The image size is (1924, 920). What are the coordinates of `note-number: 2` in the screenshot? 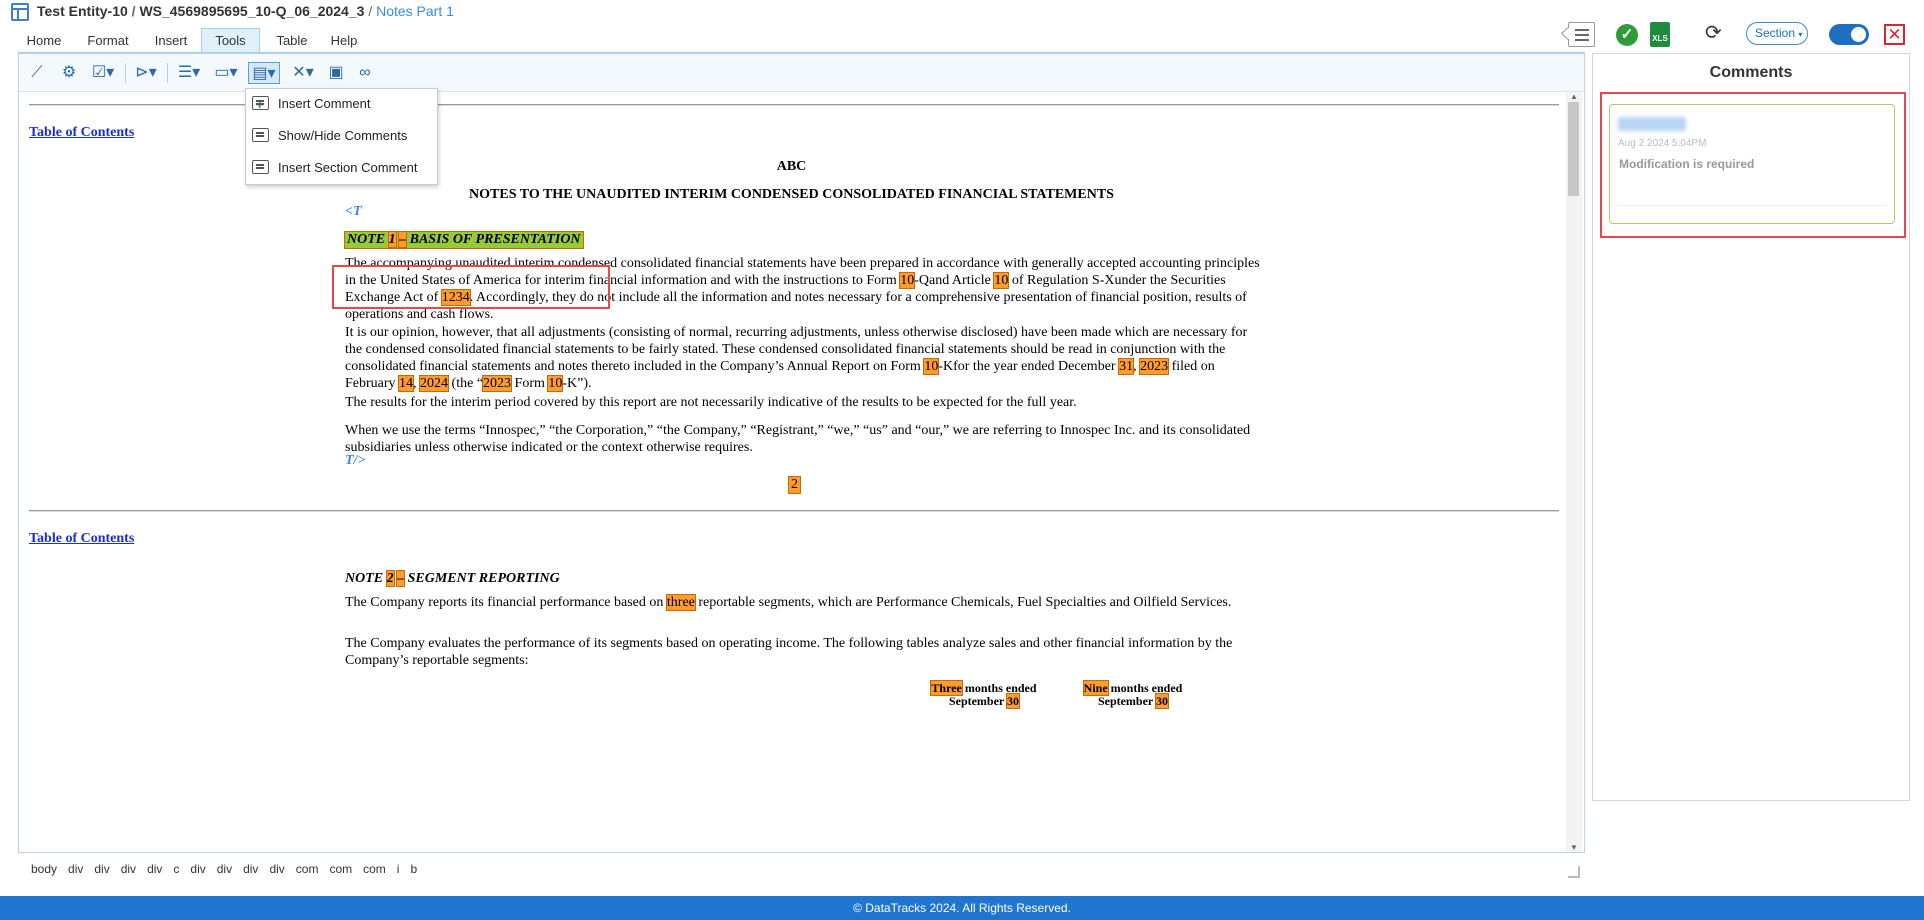 It's located at (390, 578).